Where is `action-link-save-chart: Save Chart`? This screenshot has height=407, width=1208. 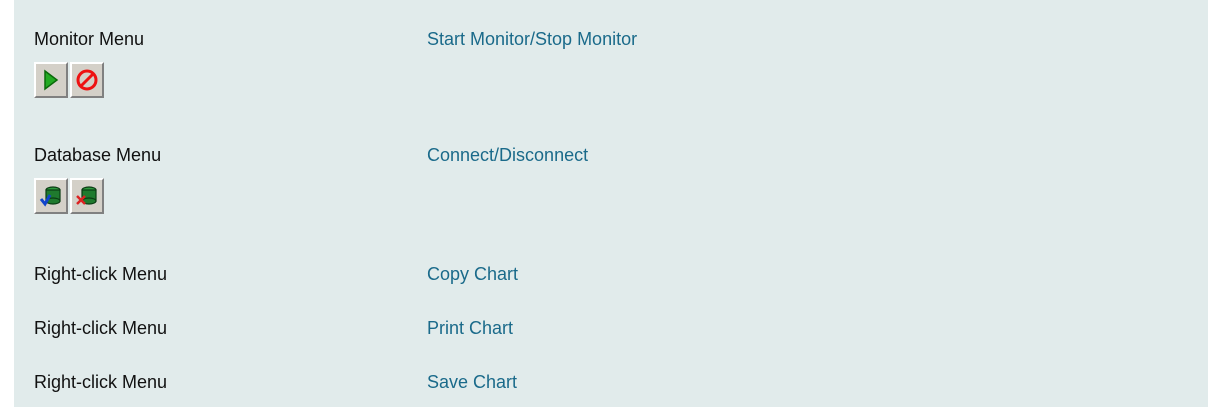
action-link-save-chart: Save Chart is located at coordinates (472, 382).